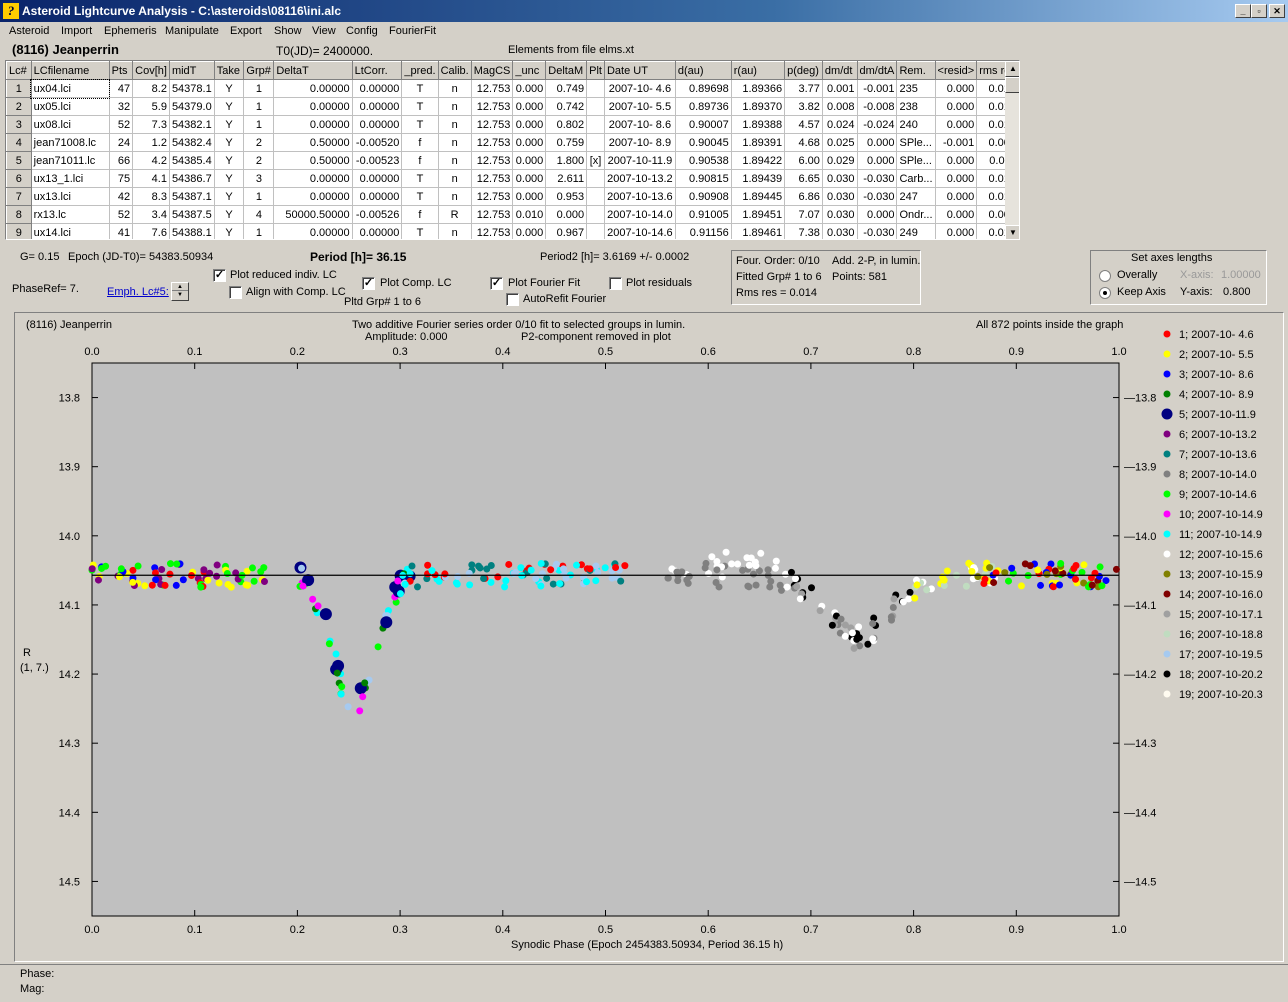 This screenshot has height=1002, width=1288. Describe the element at coordinates (191, 196) in the screenshot. I see `table-cell: 54387.1` at that location.